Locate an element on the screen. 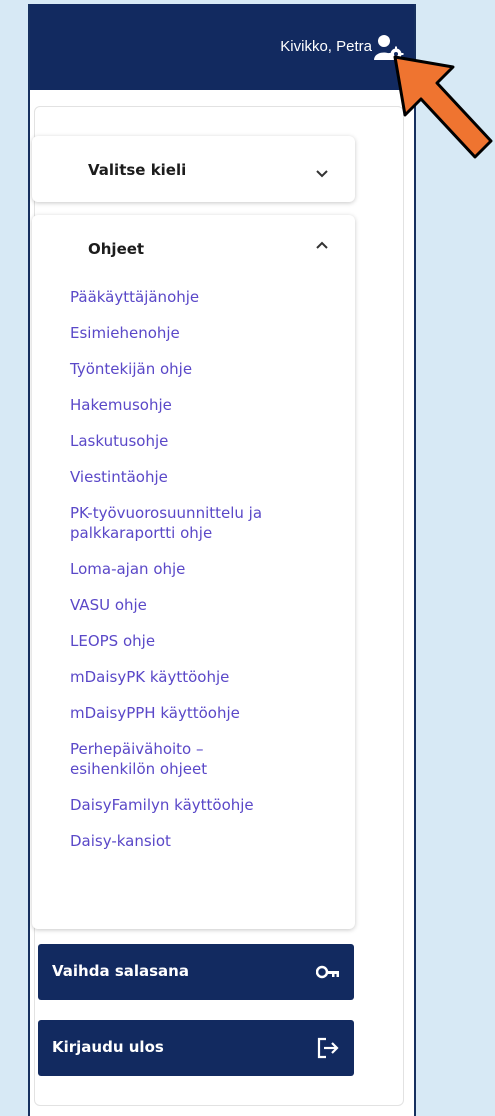 The image size is (495, 1116). chevron-down-icon is located at coordinates (322, 174).